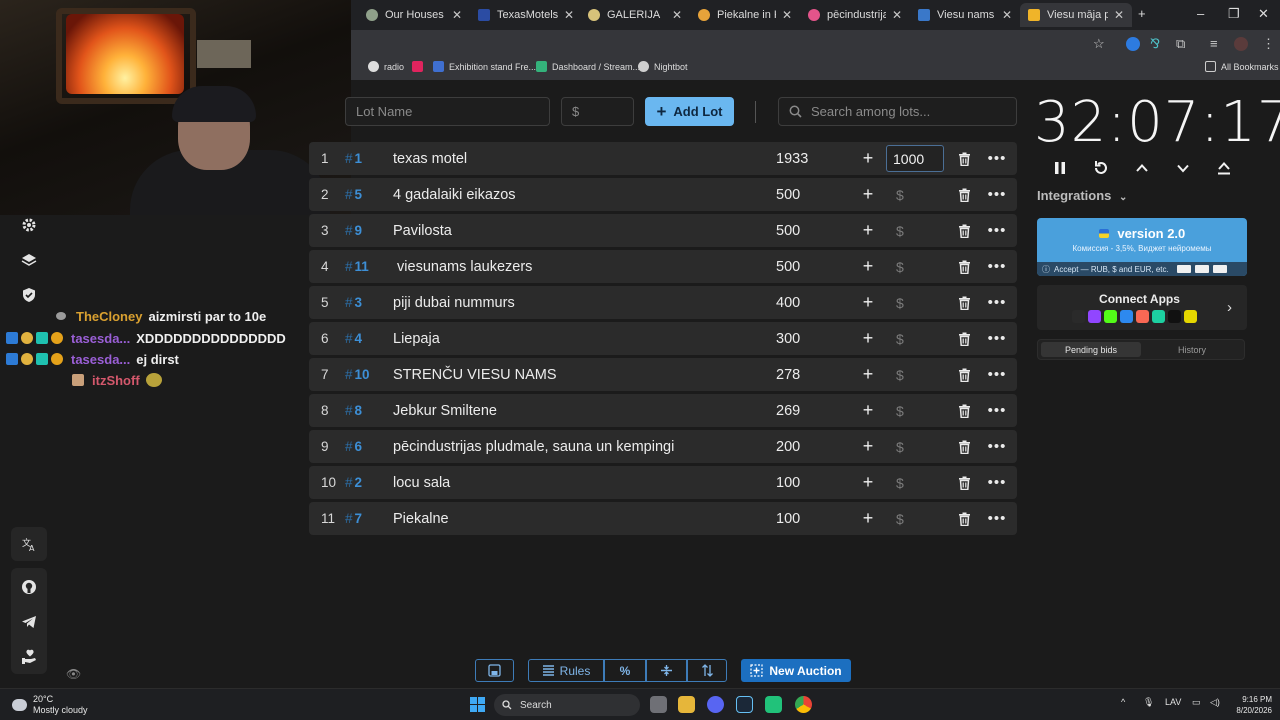  I want to click on profile-avatar, so click(1241, 44).